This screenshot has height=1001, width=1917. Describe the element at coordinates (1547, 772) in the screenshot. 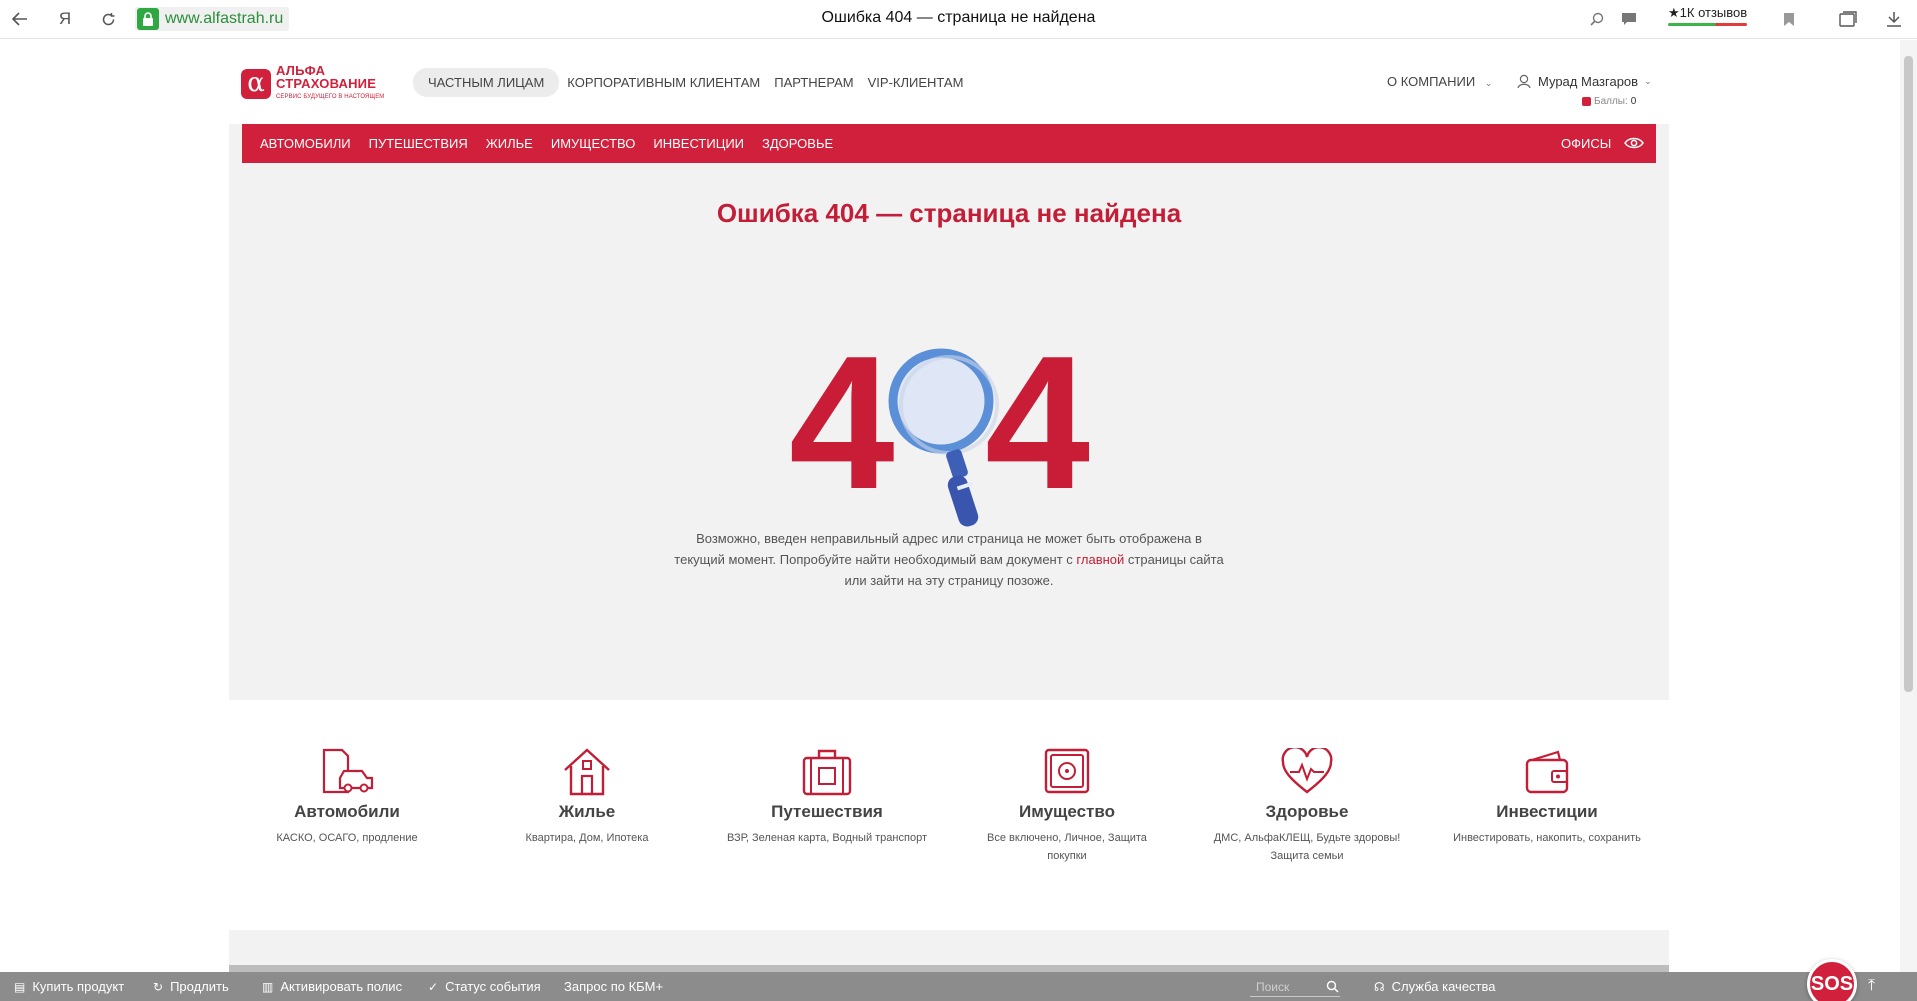

I see `wallet-icon` at that location.